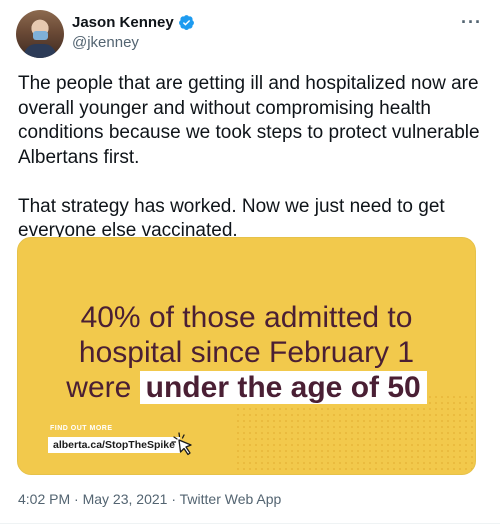  Describe the element at coordinates (246, 317) in the screenshot. I see `media-headline-line-1: 40% of those admitted to` at that location.